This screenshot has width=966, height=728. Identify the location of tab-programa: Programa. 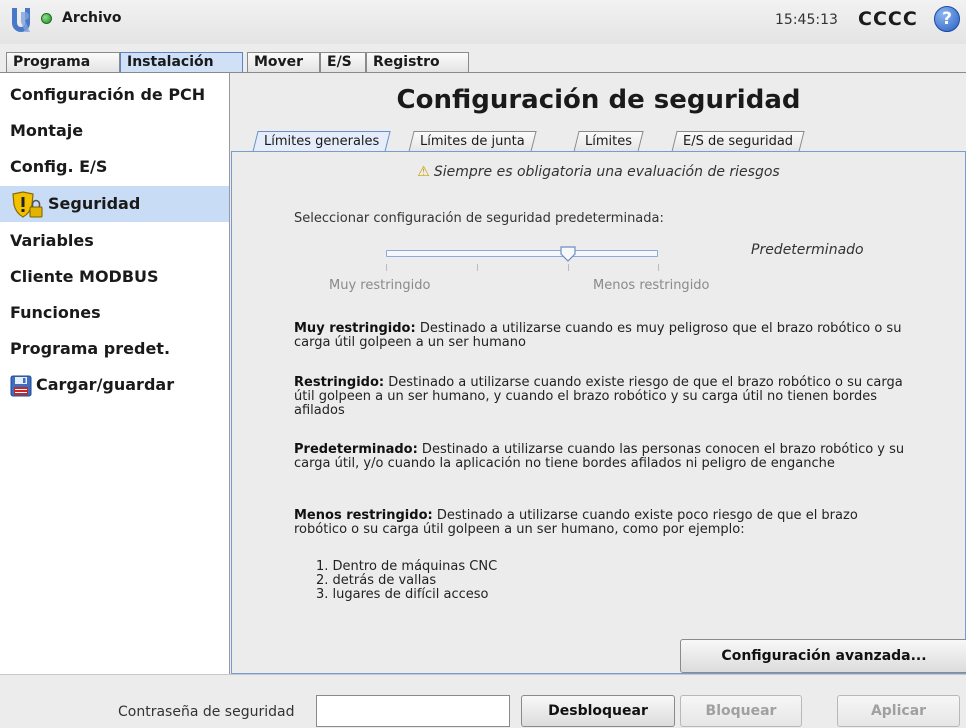
(63, 62).